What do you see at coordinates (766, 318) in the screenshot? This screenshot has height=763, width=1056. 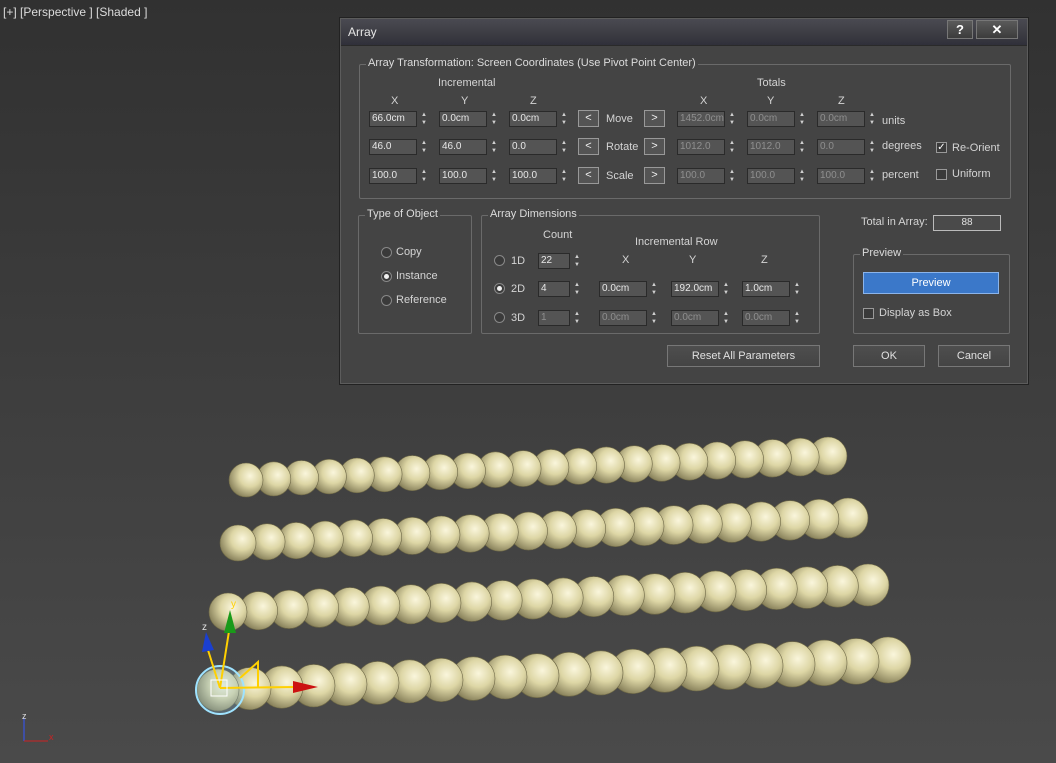 I see `dim-3d-z-spinner-field: 0.0cm` at bounding box center [766, 318].